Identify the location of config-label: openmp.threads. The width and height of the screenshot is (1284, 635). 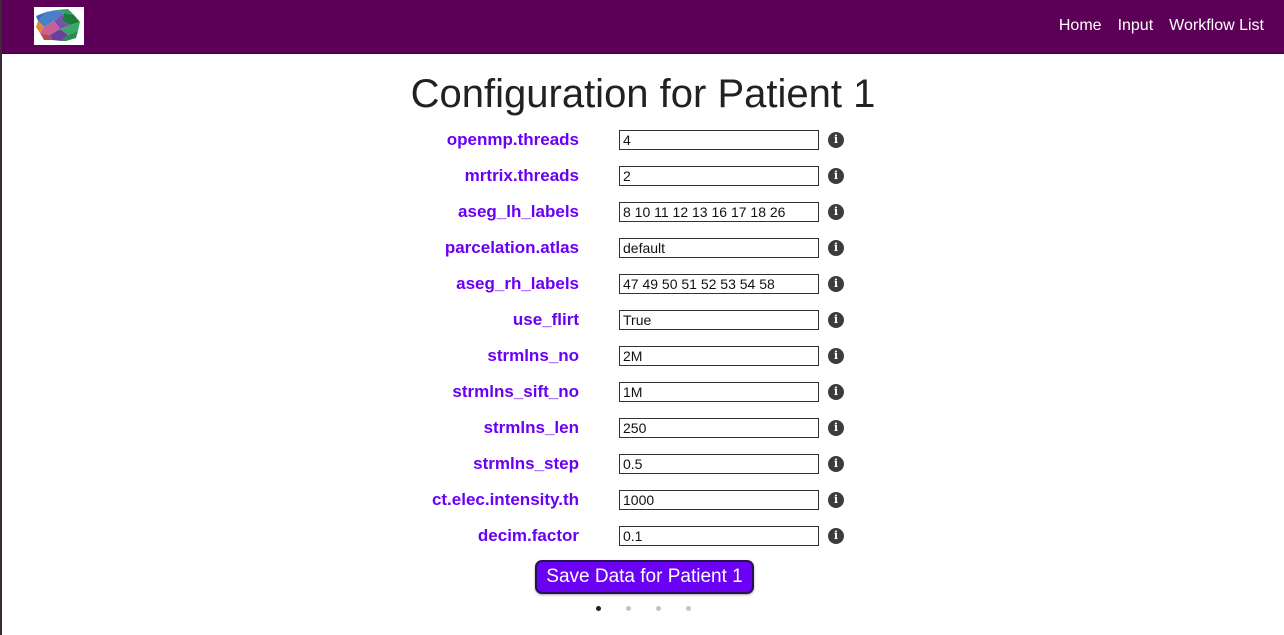
(512, 139).